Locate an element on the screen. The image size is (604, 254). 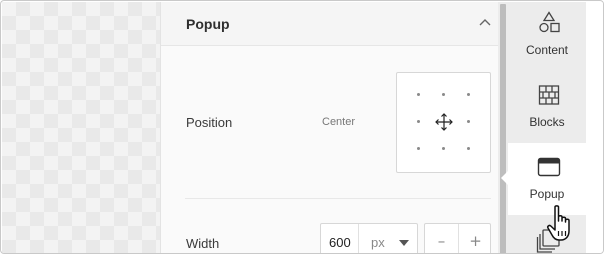
position-dot-top-center is located at coordinates (443, 94).